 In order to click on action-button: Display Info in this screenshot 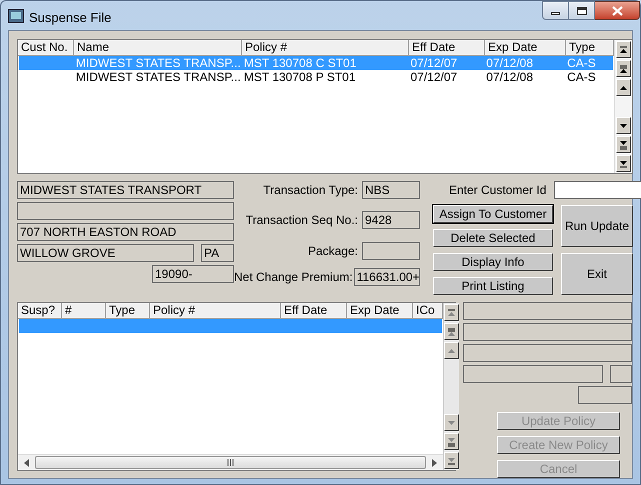, I will do `click(493, 262)`.